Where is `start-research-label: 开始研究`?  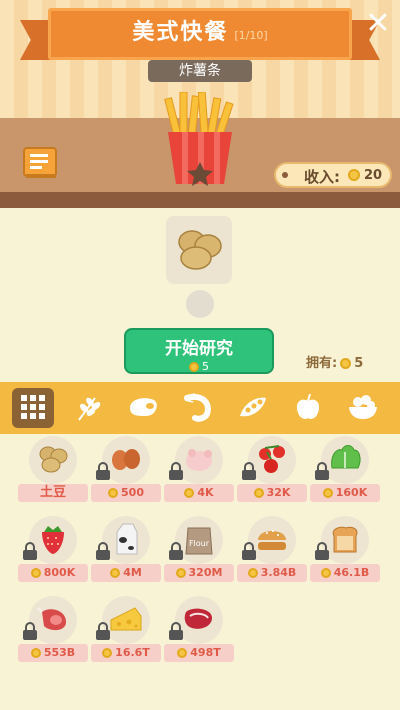
start-research-label: 开始研究 is located at coordinates (199, 349).